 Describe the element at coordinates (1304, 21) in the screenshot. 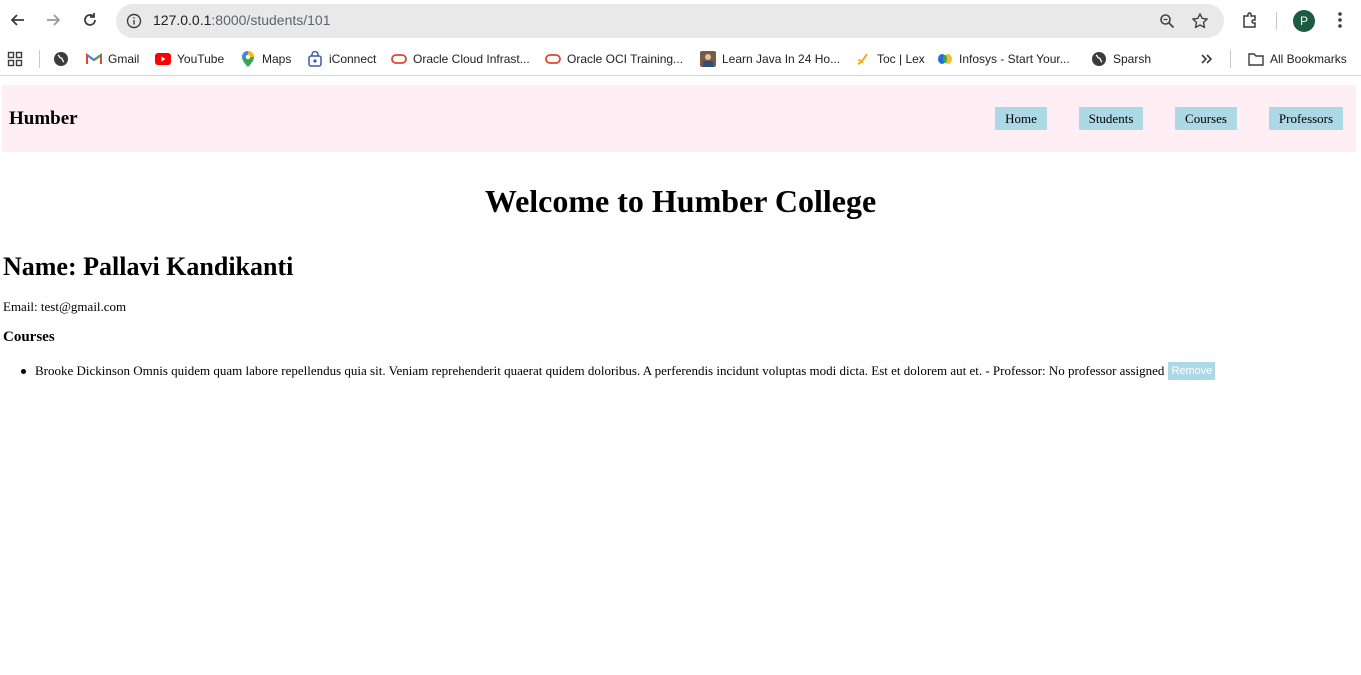

I see `profile-avatar: P` at that location.